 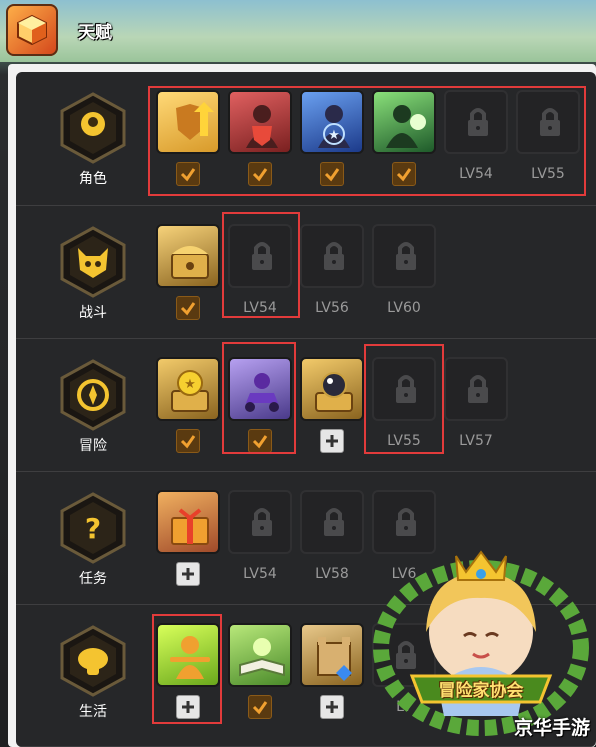 I want to click on unlock-level-label: LV56, so click(x=332, y=308).